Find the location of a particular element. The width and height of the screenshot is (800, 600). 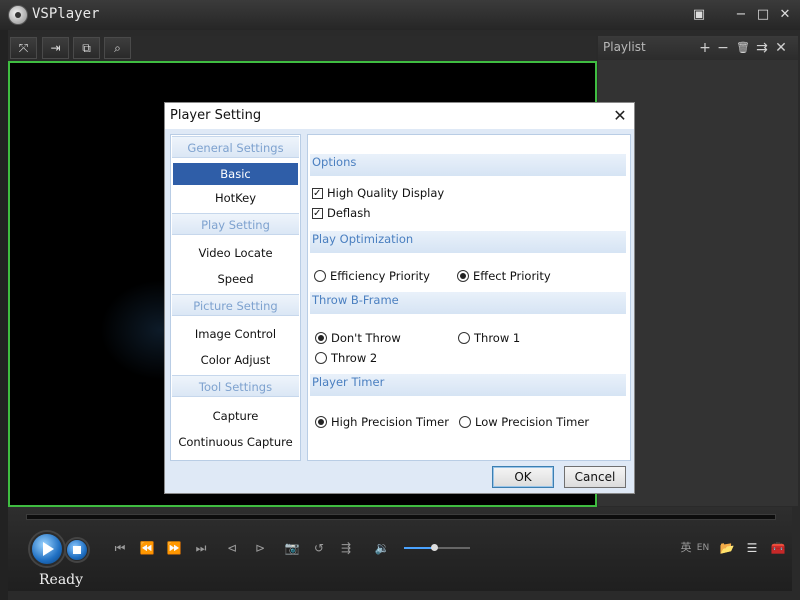

dialog-title: Player Setting is located at coordinates (216, 115).